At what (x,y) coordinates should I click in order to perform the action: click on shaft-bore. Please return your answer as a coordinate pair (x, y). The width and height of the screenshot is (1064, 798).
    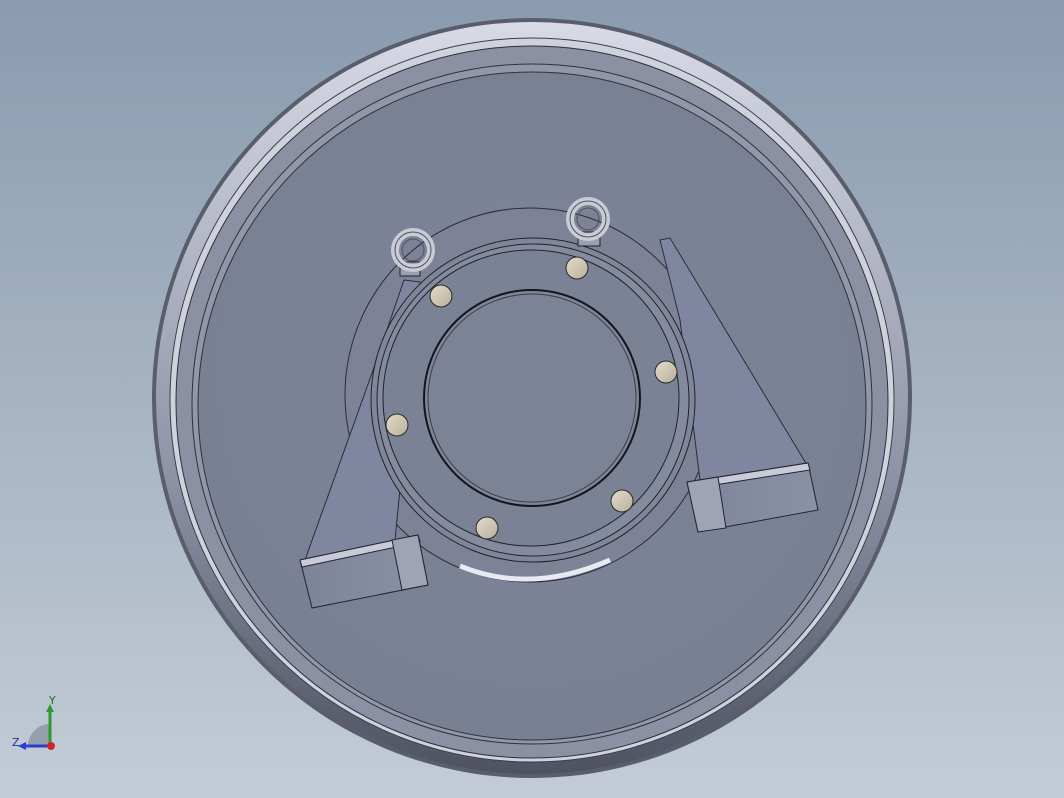
    Looking at the image, I should click on (532, 398).